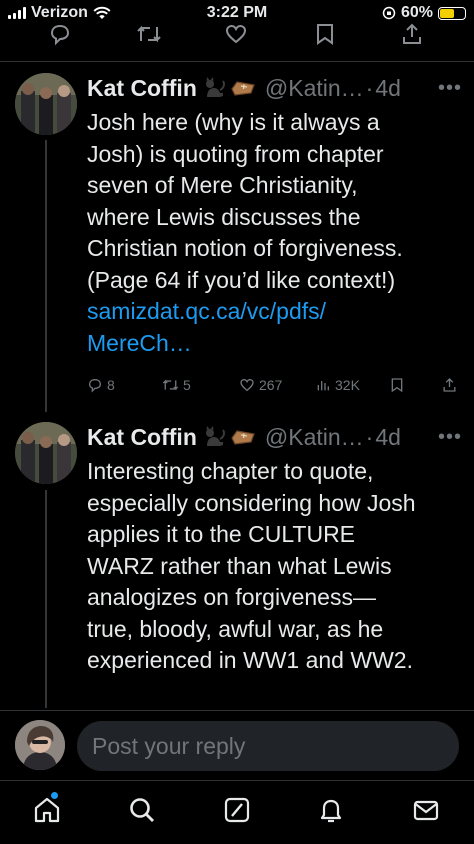 The height and width of the screenshot is (844, 474). Describe the element at coordinates (347, 385) in the screenshot. I see `views-count: 32K` at that location.